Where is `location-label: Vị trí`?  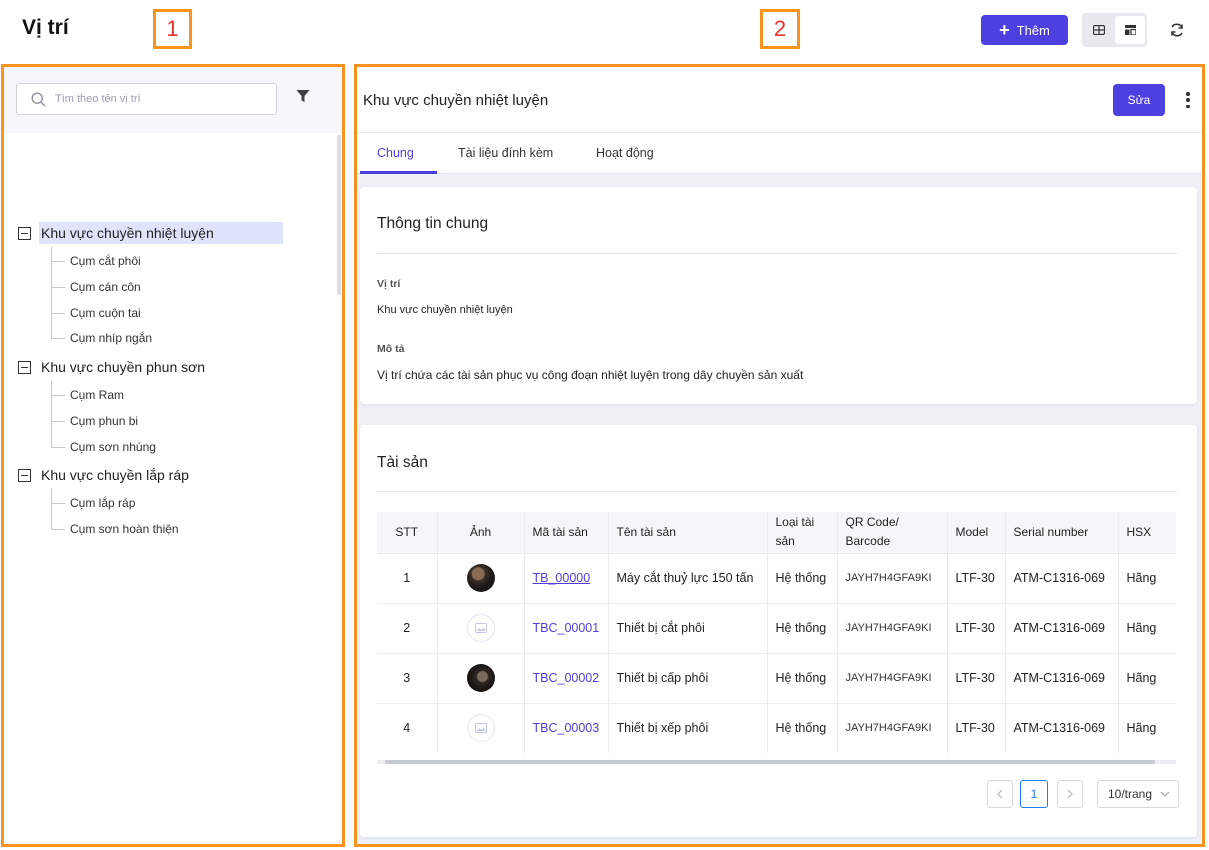 location-label: Vị trí is located at coordinates (389, 284).